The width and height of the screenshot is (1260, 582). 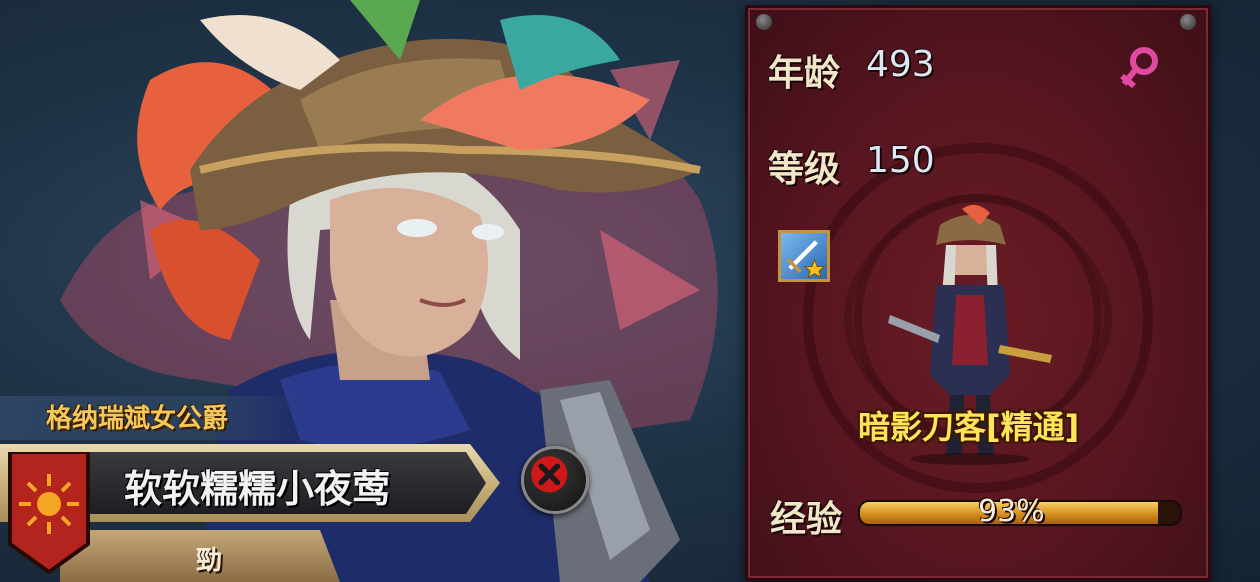 What do you see at coordinates (1011, 511) in the screenshot?
I see `exp-value: 93%` at bounding box center [1011, 511].